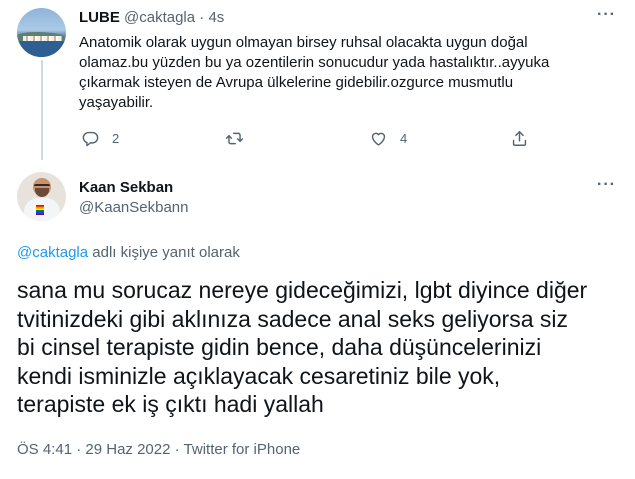 The image size is (635, 479). What do you see at coordinates (52, 252) in the screenshot?
I see `reply-mention-link: @caktagla` at bounding box center [52, 252].